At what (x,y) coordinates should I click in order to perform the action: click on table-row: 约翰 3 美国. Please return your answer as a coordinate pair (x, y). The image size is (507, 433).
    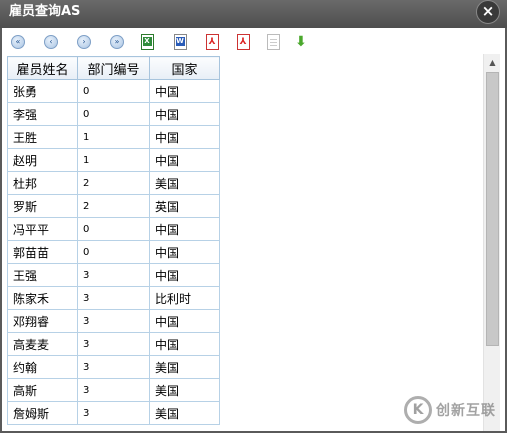
    Looking at the image, I should click on (113, 367).